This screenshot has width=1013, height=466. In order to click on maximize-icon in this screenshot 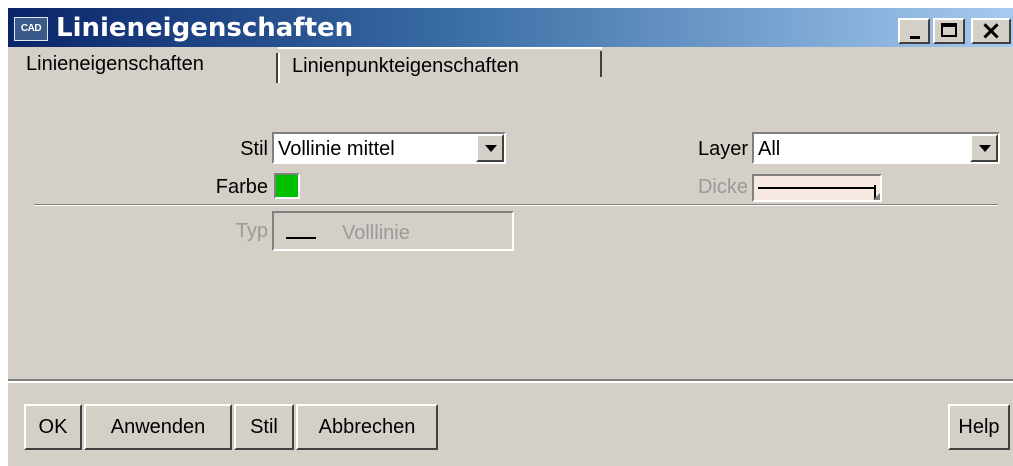, I will do `click(949, 30)`.